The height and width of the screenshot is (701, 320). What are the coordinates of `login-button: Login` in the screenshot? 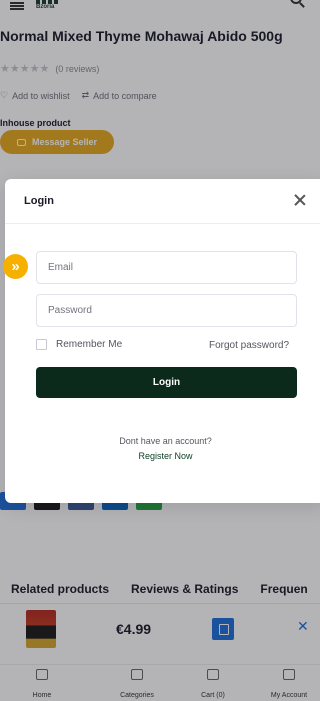 It's located at (166, 382).